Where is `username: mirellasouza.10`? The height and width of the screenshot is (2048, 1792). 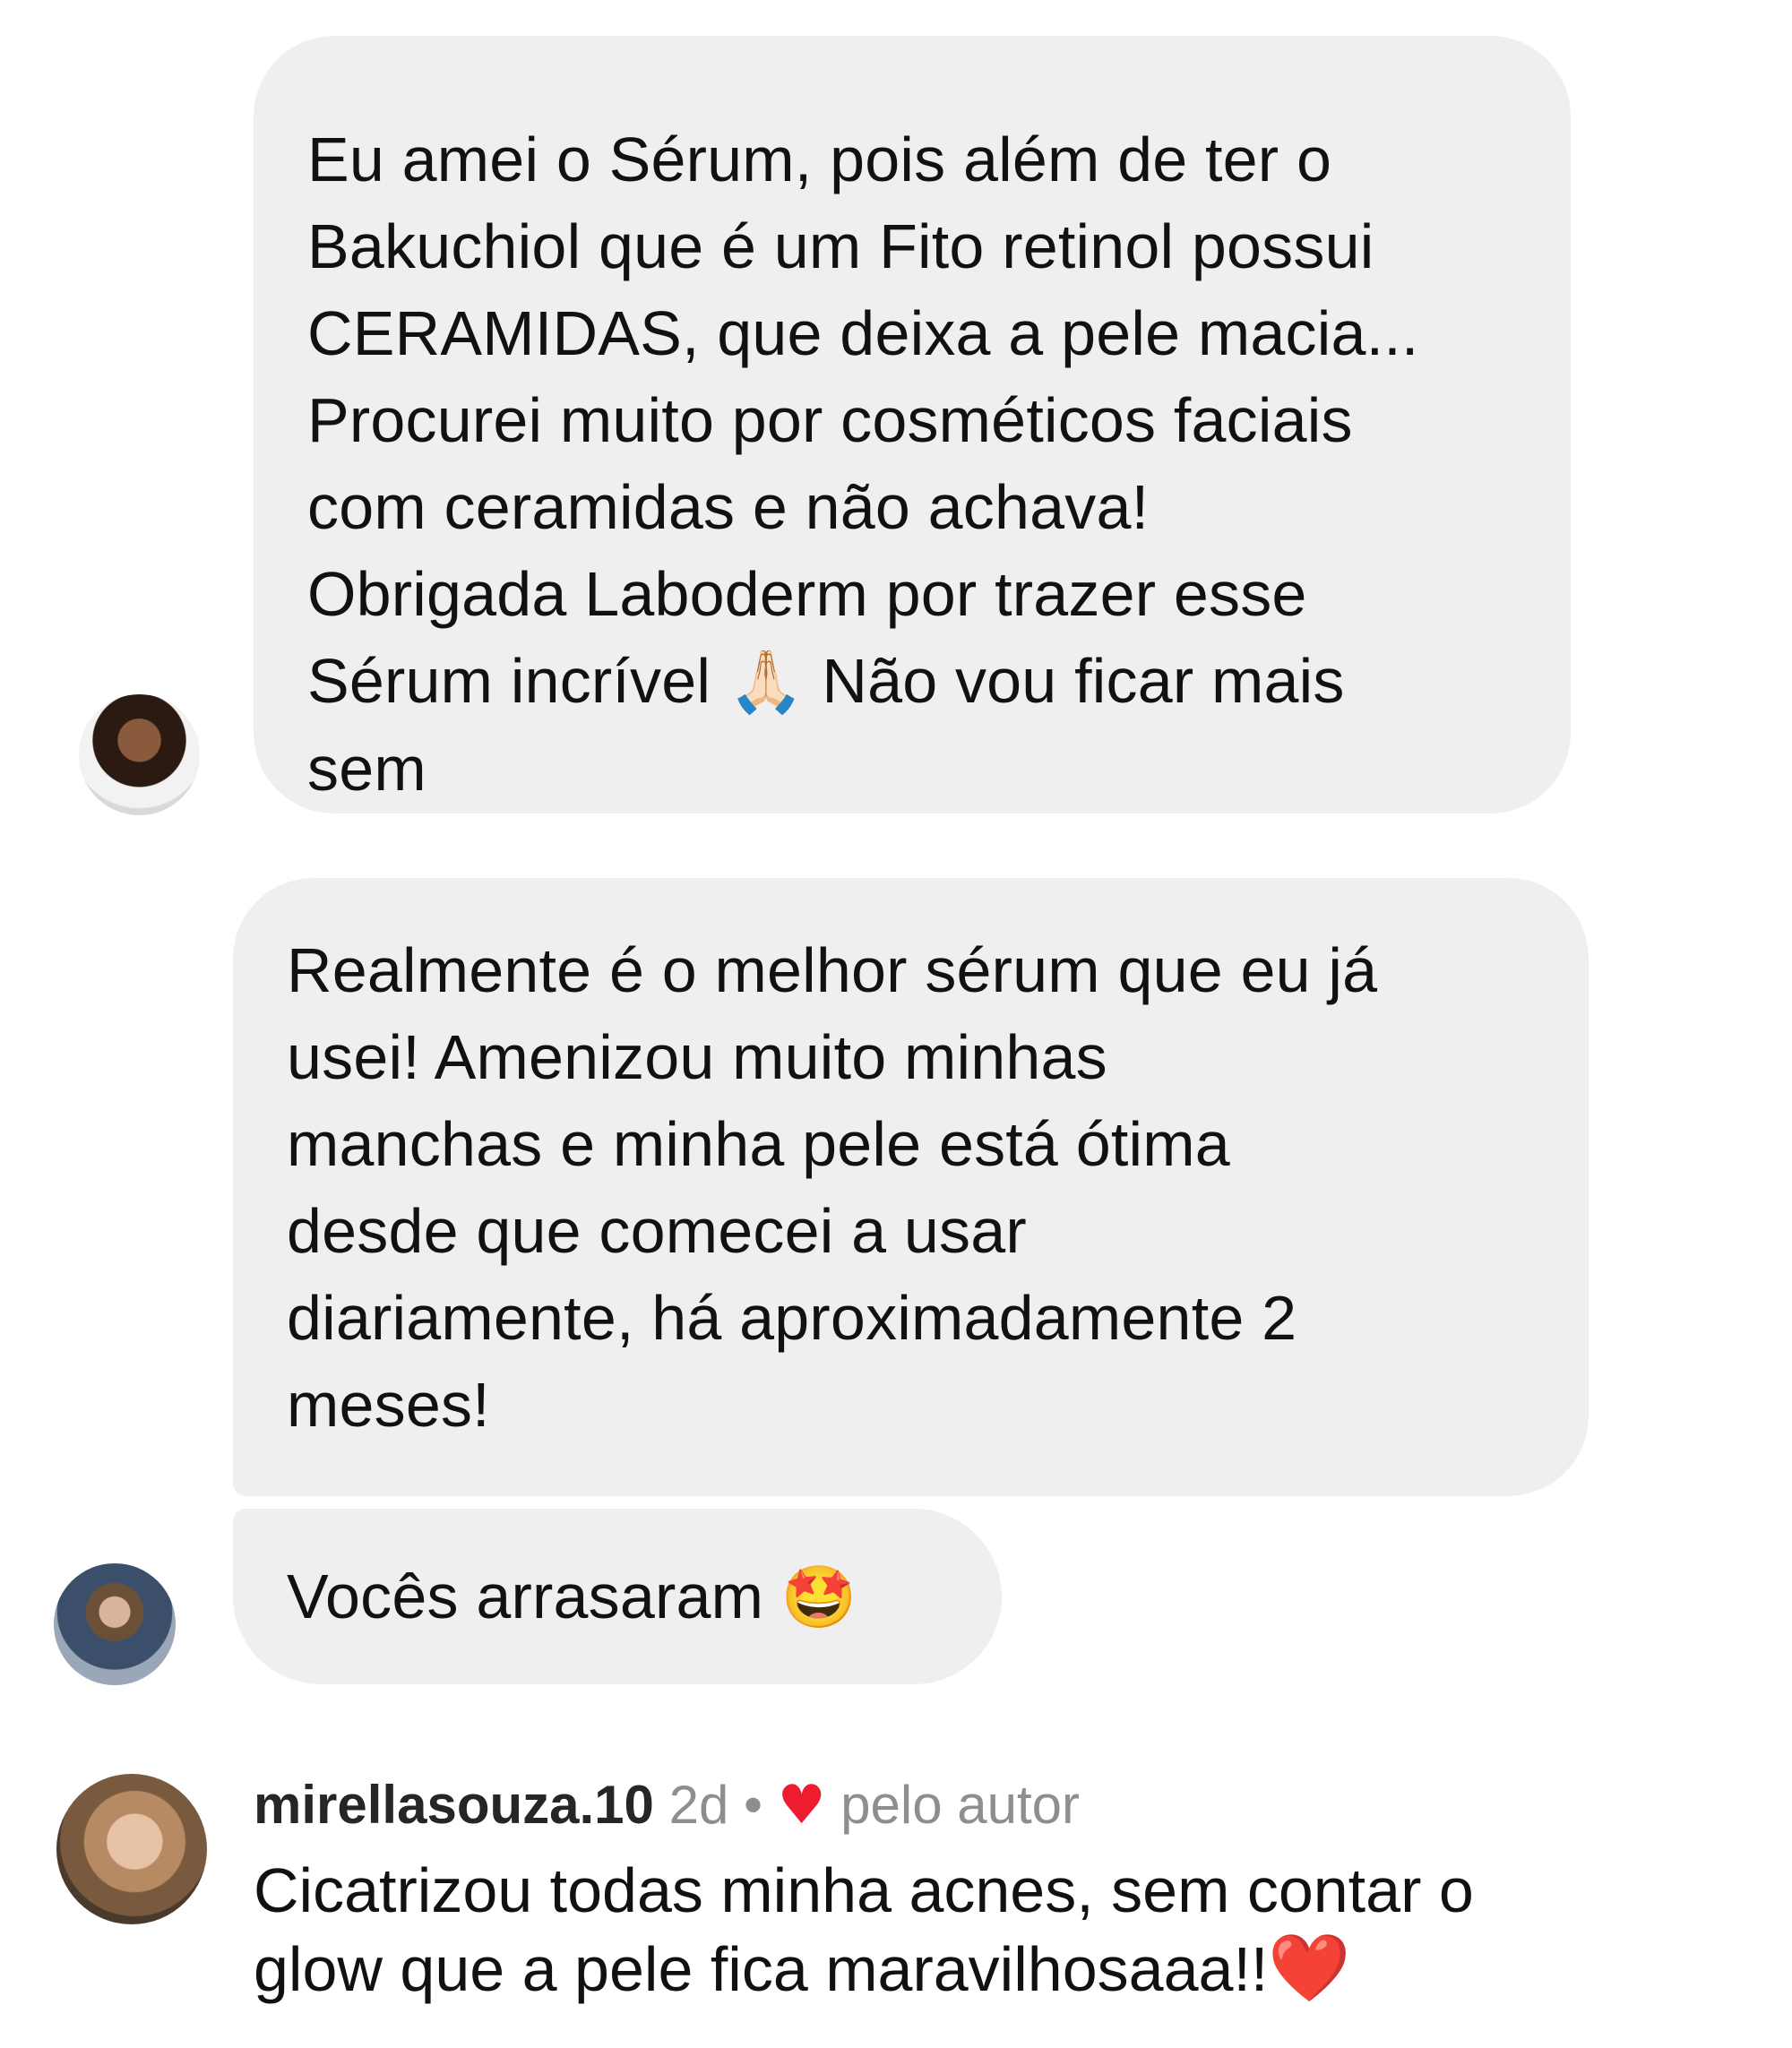 username: mirellasouza.10 is located at coordinates (454, 1805).